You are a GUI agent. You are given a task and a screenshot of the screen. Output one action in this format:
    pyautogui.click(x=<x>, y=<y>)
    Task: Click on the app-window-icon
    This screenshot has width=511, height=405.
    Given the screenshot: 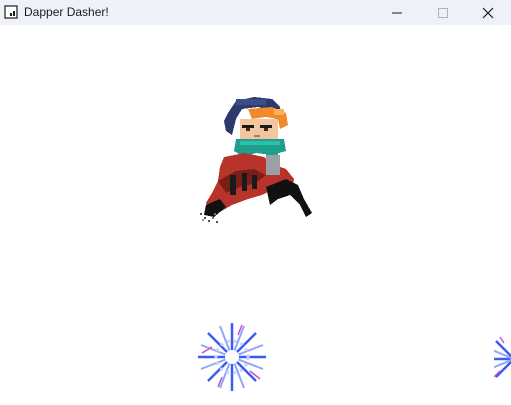 What is the action you would take?
    pyautogui.click(x=11, y=12)
    